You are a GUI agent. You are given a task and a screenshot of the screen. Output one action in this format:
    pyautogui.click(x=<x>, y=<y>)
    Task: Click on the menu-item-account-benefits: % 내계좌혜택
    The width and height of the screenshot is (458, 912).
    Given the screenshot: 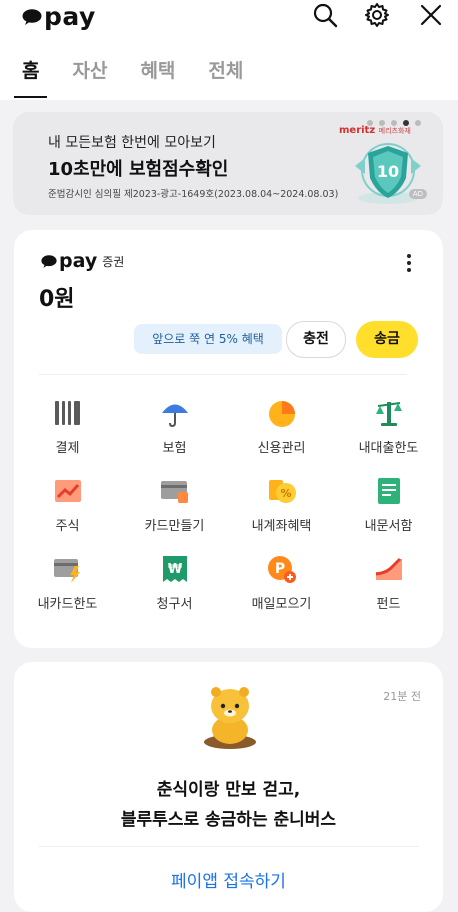 What is the action you would take?
    pyautogui.click(x=281, y=501)
    